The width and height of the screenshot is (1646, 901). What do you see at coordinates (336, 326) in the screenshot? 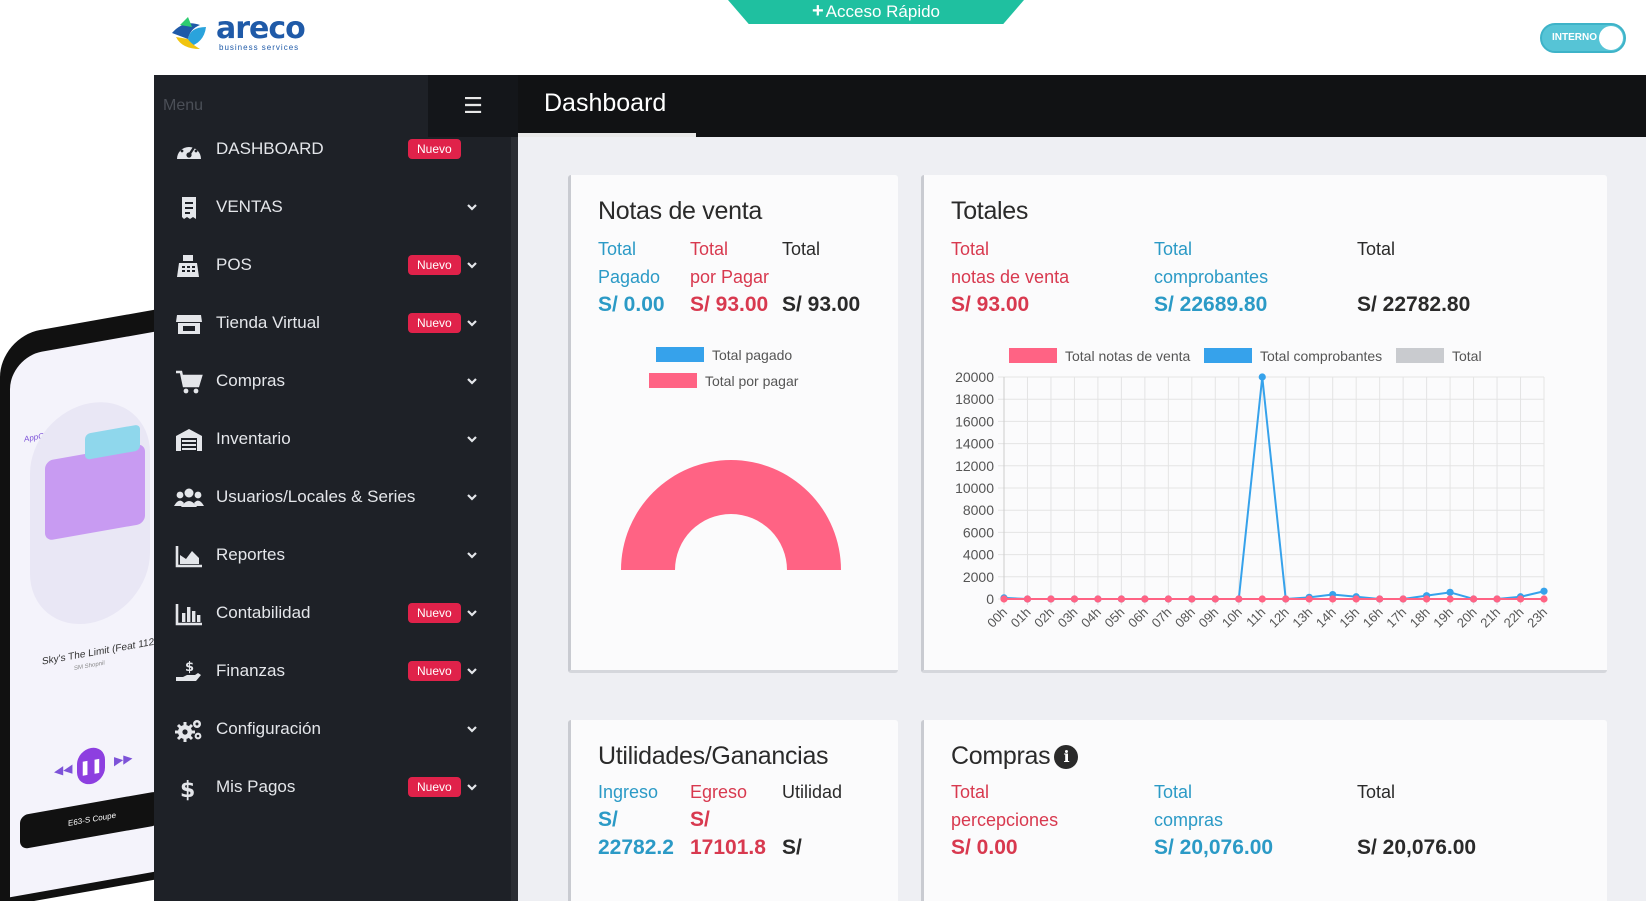
I see `sidebar-item-tienda-virtual: Tienda Virtual Nuevo` at bounding box center [336, 326].